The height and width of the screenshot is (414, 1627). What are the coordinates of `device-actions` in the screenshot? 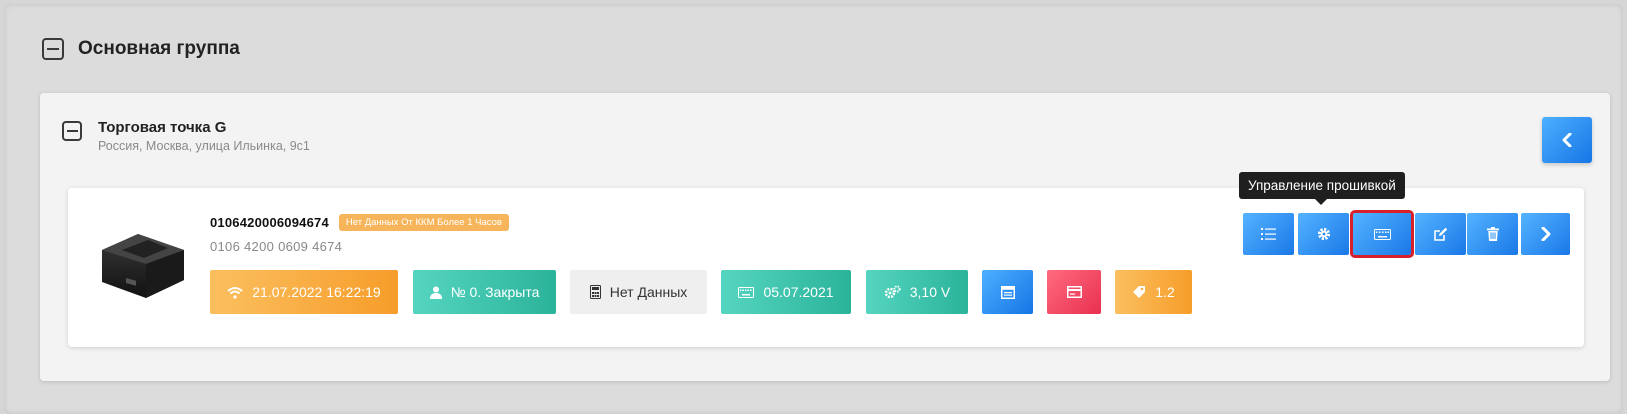 It's located at (1406, 234).